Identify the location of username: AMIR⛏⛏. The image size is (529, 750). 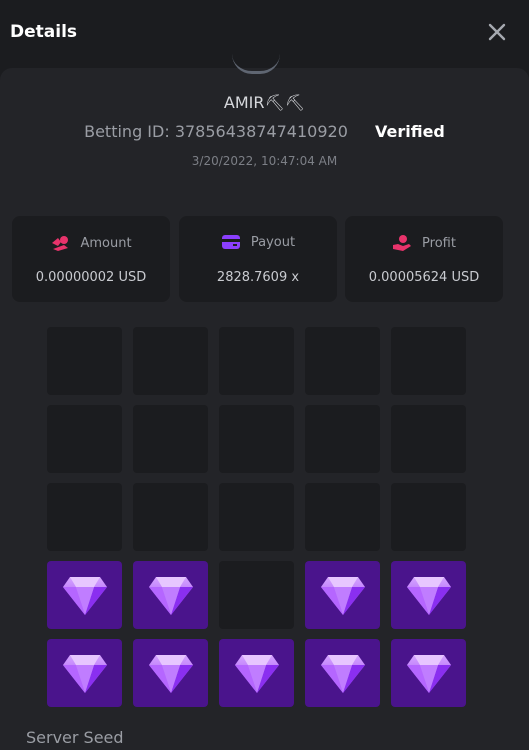
(264, 102).